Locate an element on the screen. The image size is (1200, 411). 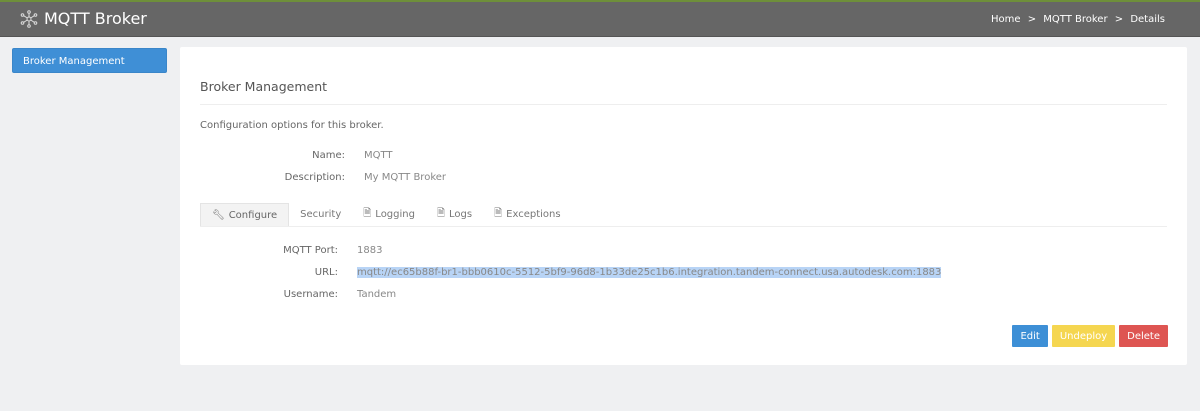
tab-security: Security is located at coordinates (321, 214).